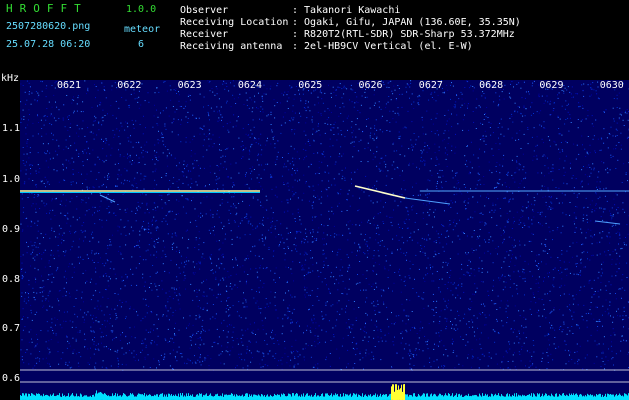  Describe the element at coordinates (204, 10) in the screenshot. I see `observer-label: Observer` at that location.